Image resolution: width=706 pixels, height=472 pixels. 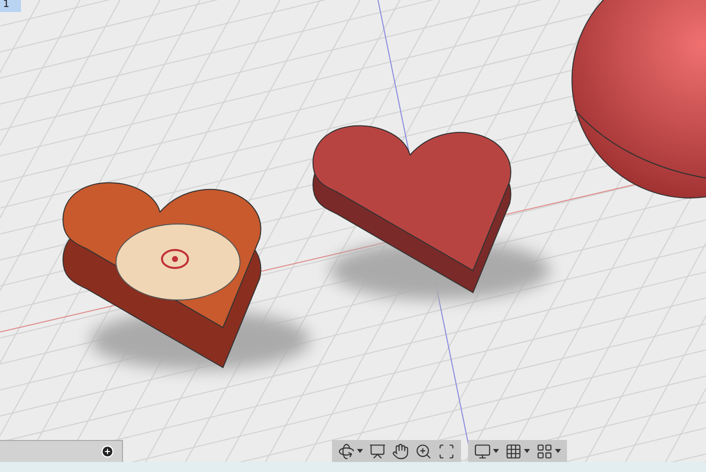 I want to click on add-icon, so click(x=107, y=451).